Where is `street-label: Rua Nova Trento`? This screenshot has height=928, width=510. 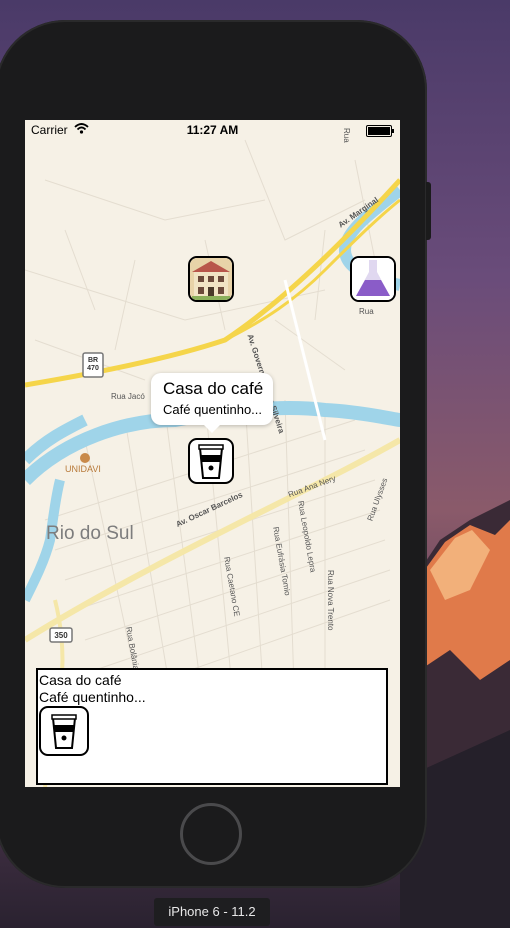
street-label: Rua Nova Trento is located at coordinates (330, 600).